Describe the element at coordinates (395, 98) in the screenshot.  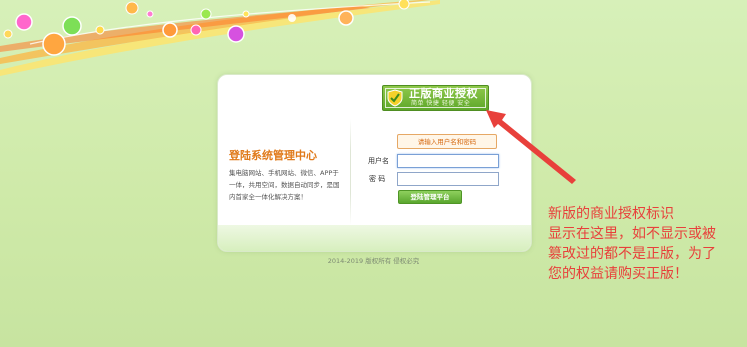
I see `shield-check-icon` at that location.